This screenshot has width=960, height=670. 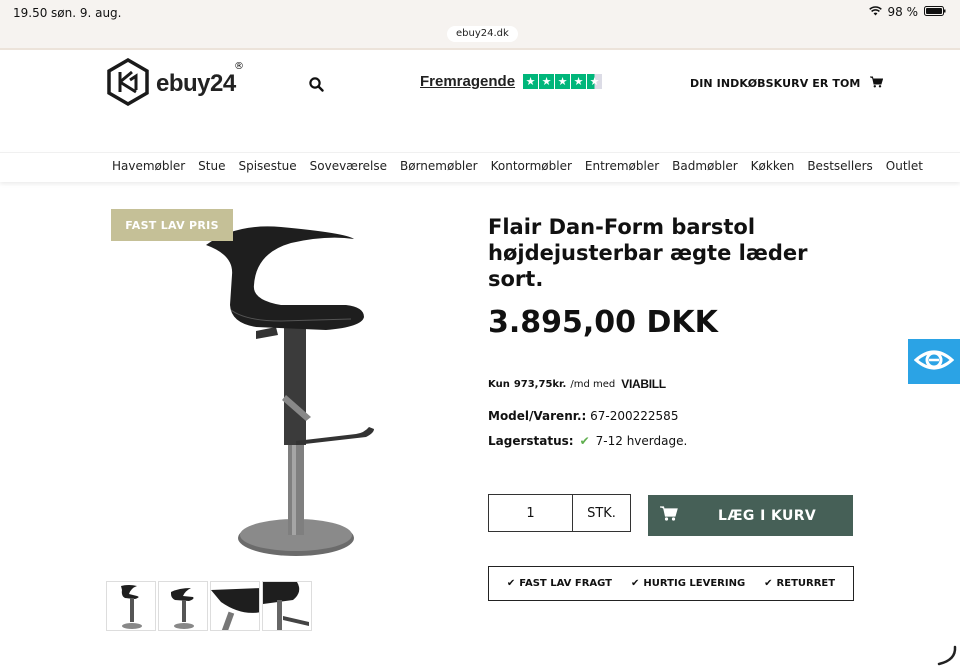 I want to click on site-logo: ebuy24 ®, so click(x=175, y=83).